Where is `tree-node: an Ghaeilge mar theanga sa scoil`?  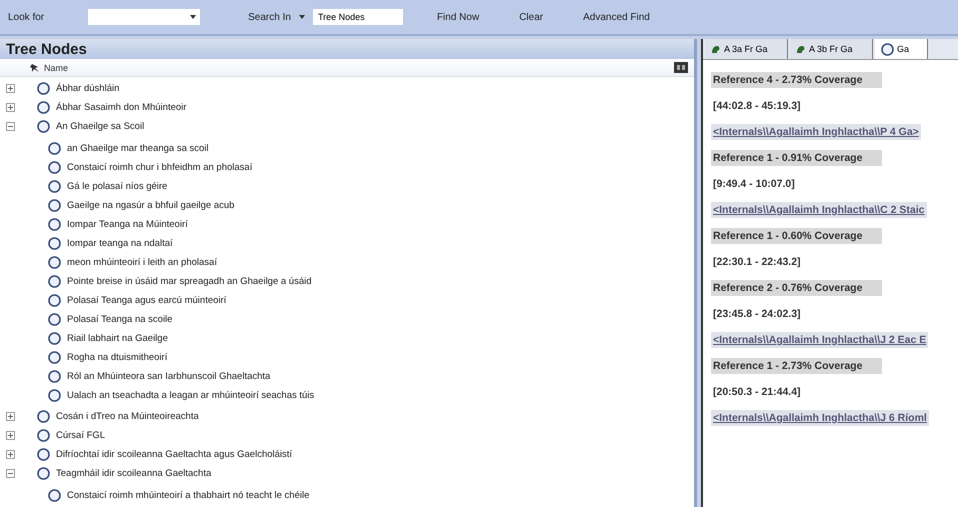
tree-node: an Ghaeilge mar theanga sa scoil is located at coordinates (138, 148).